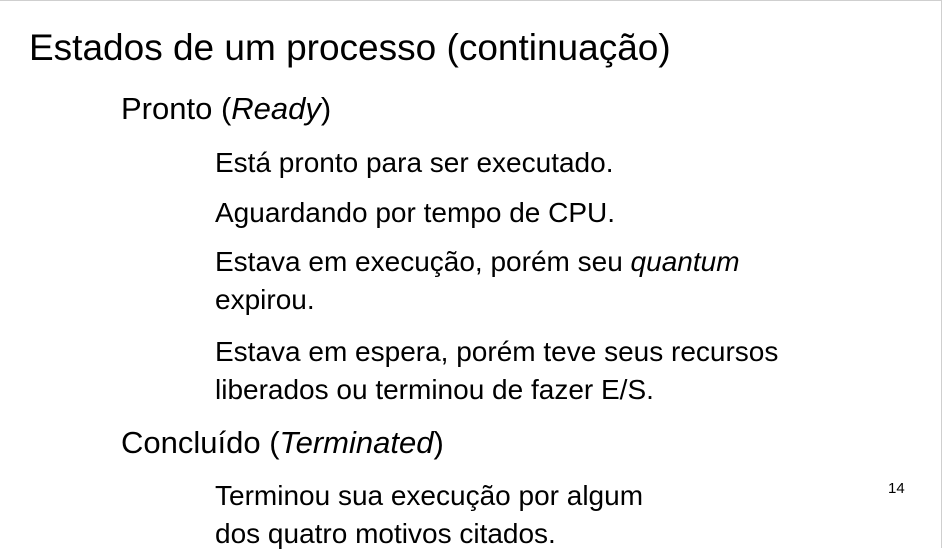 The width and height of the screenshot is (942, 553). What do you see at coordinates (265, 299) in the screenshot?
I see `bullet-ready-3-line2: expirou.` at bounding box center [265, 299].